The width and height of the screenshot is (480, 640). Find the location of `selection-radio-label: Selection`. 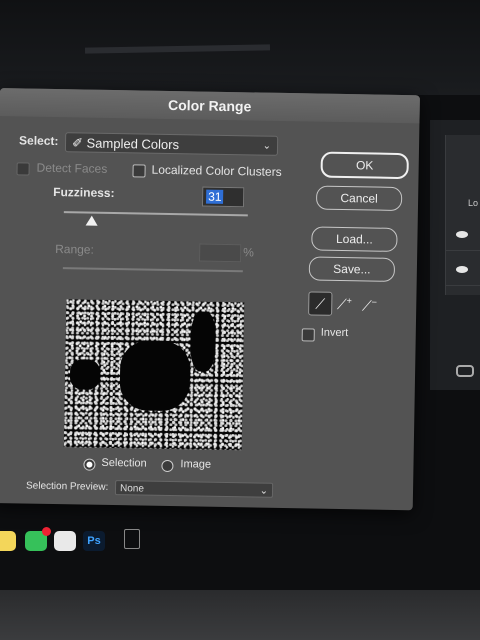

selection-radio-label: Selection is located at coordinates (124, 463).